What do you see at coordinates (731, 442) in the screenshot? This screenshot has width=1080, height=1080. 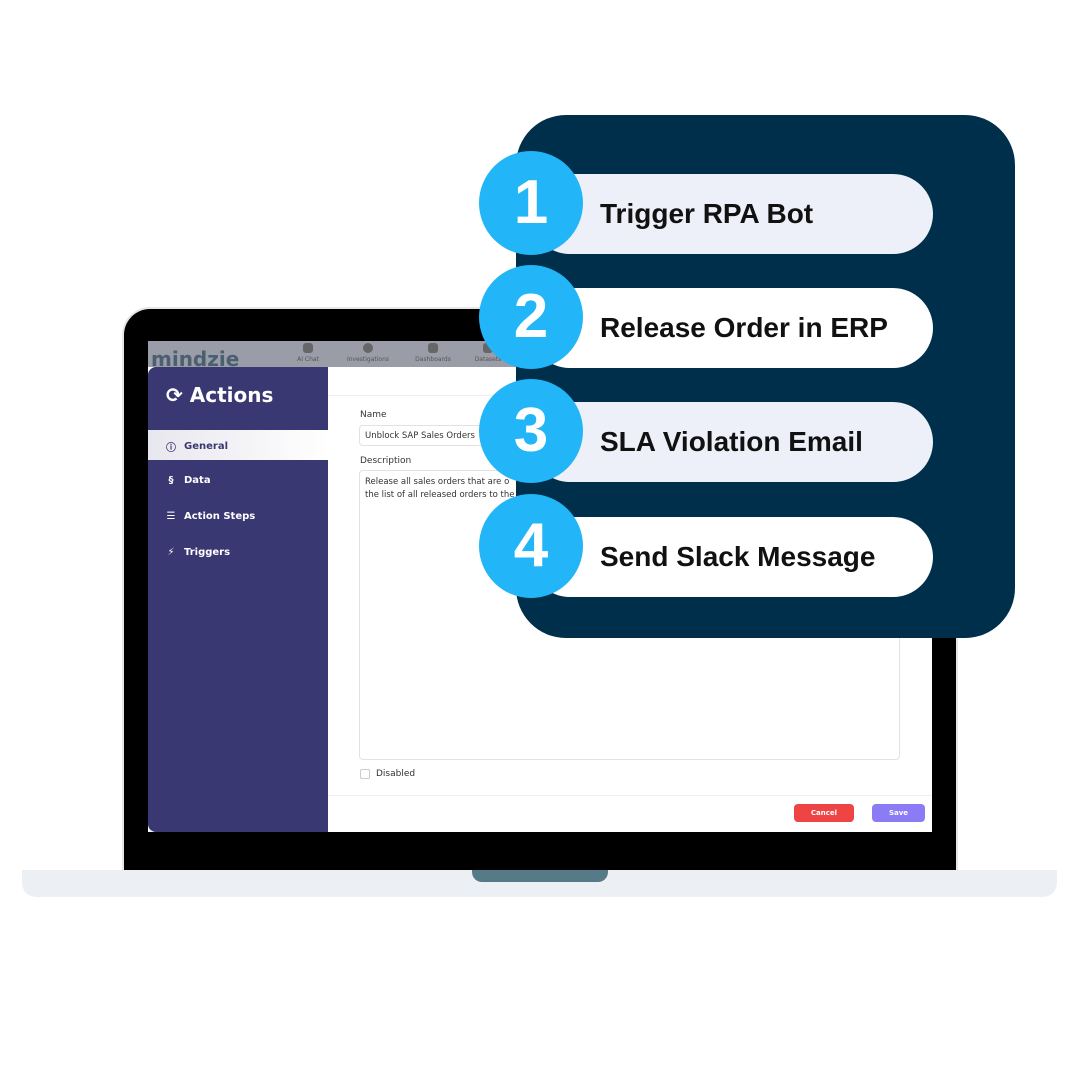 I see `step-3-label: SLA Violation Email` at bounding box center [731, 442].